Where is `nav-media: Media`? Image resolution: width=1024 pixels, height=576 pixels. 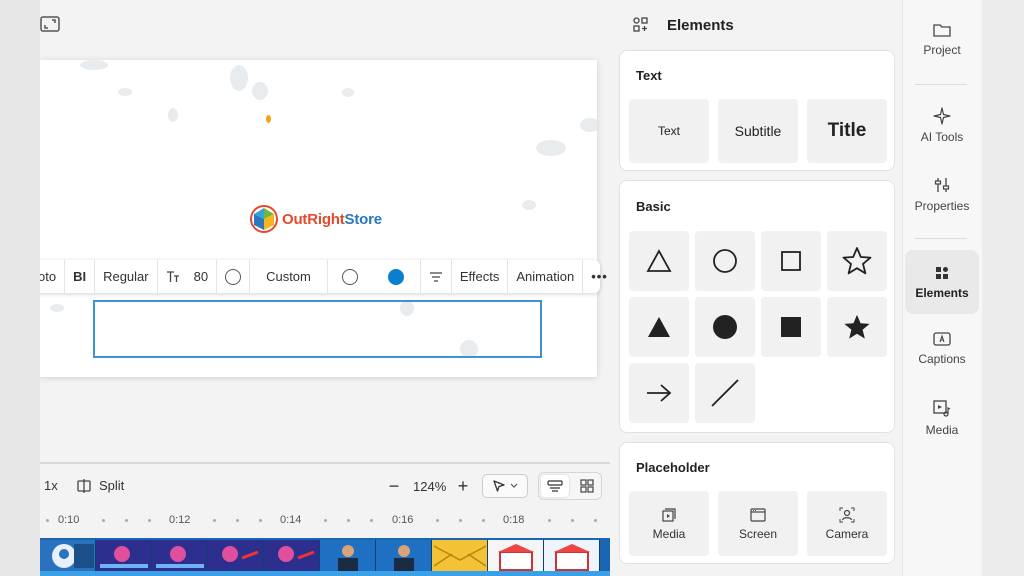
nav-media: Media is located at coordinates (942, 418).